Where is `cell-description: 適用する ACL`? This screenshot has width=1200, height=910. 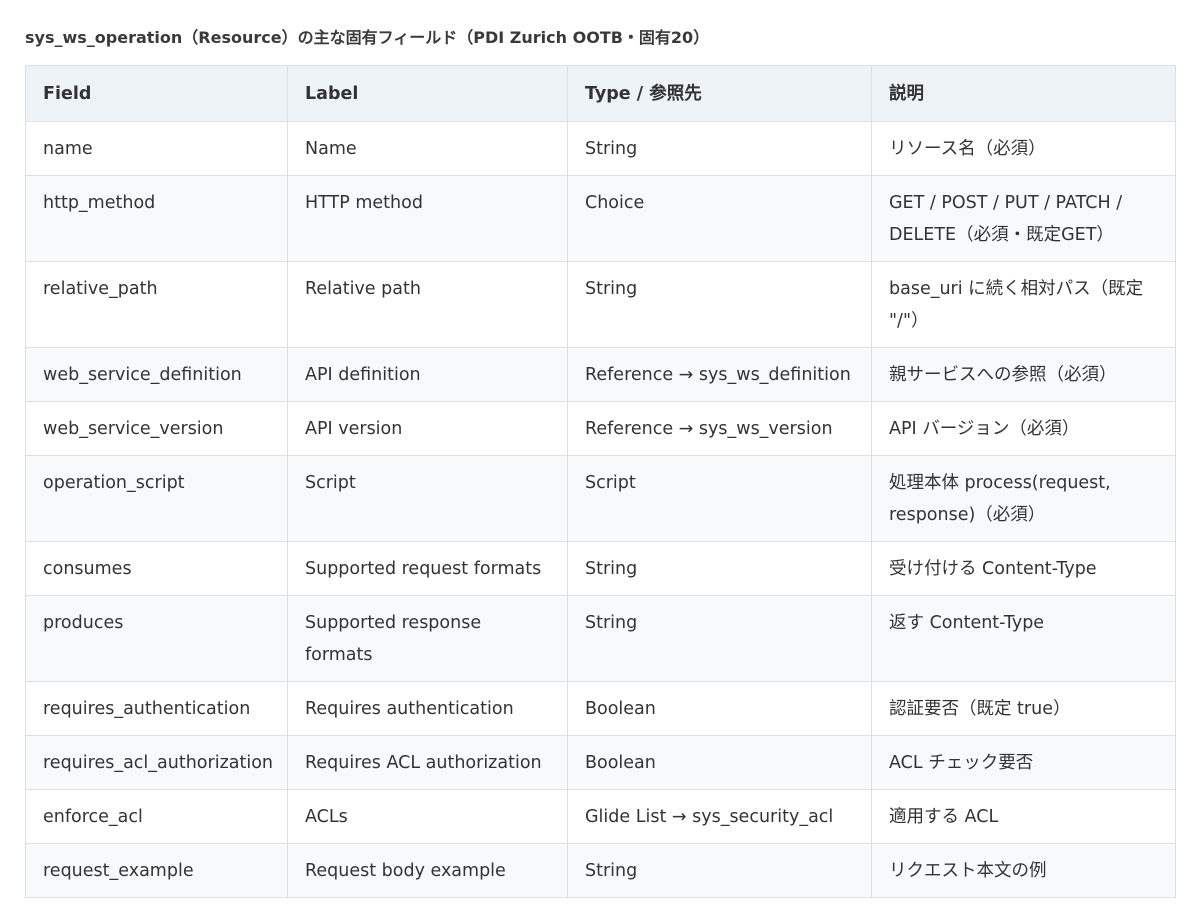 cell-description: 適用する ACL is located at coordinates (1023, 816).